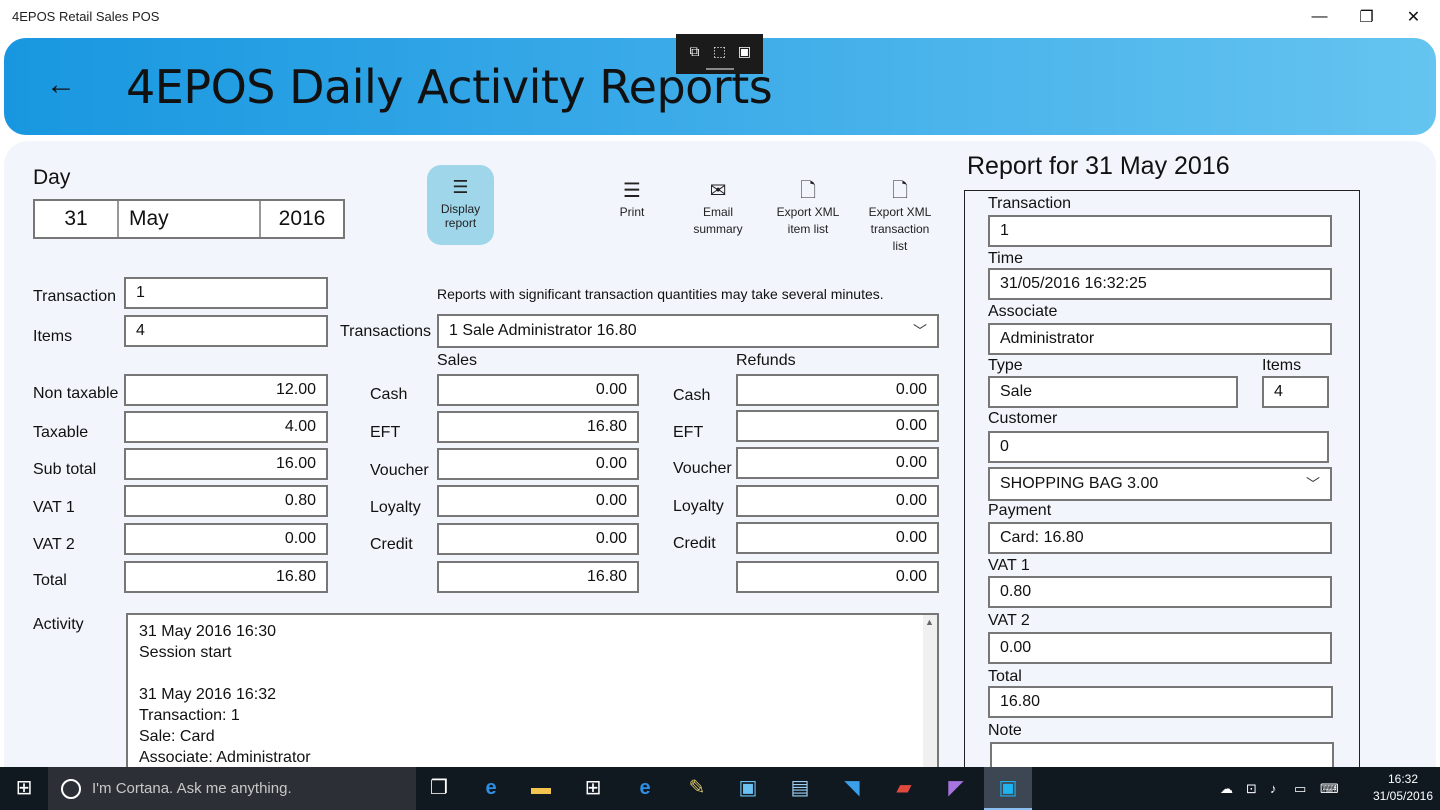 Image resolution: width=1440 pixels, height=810 pixels. Describe the element at coordinates (1366, 17) in the screenshot. I see `maximize-button: ❐` at that location.